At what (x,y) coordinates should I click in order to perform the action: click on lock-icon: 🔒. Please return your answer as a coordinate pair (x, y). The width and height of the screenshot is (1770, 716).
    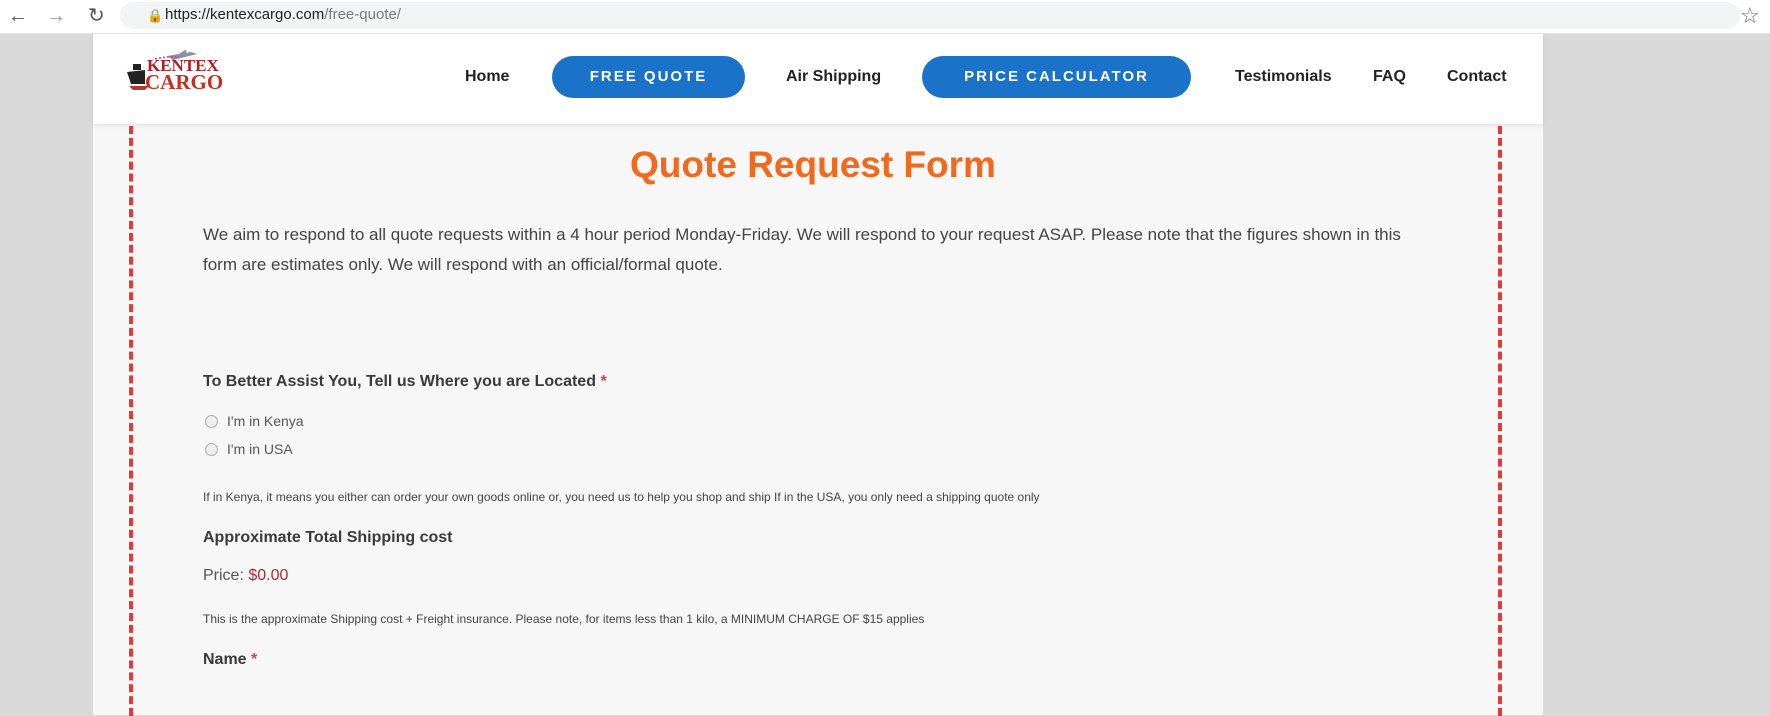
    Looking at the image, I should click on (155, 15).